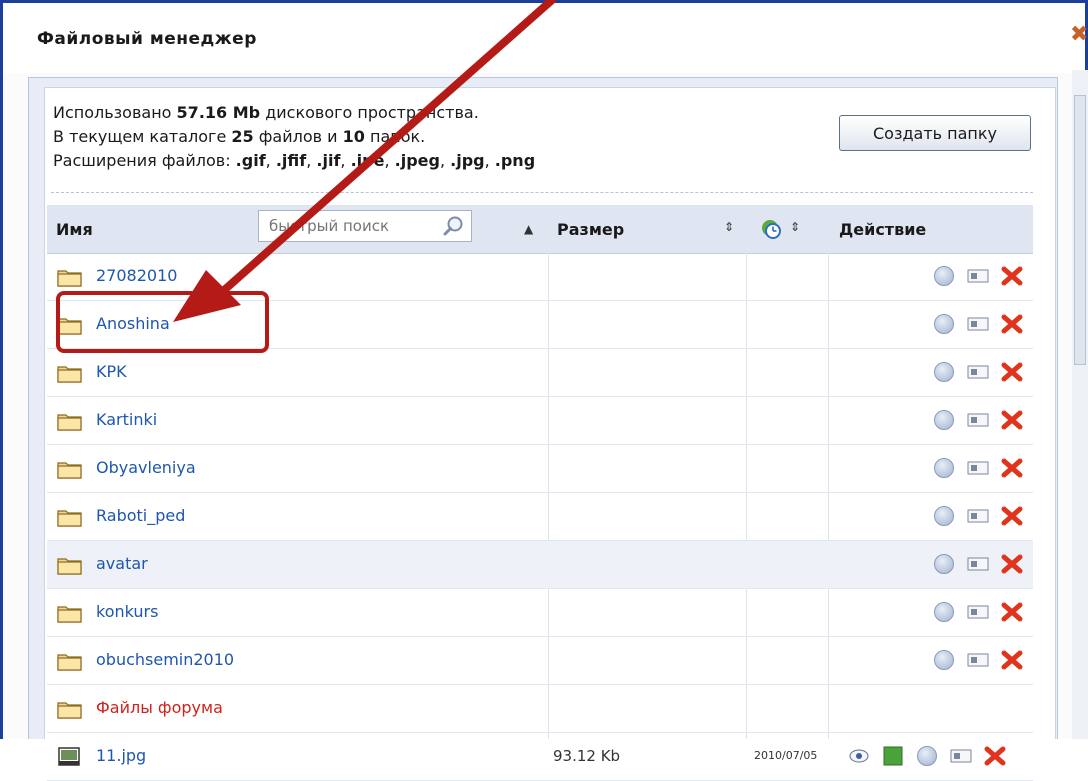 The image size is (1088, 781). Describe the element at coordinates (298, 136) in the screenshot. I see `counts-text-mid: файлов и` at that location.